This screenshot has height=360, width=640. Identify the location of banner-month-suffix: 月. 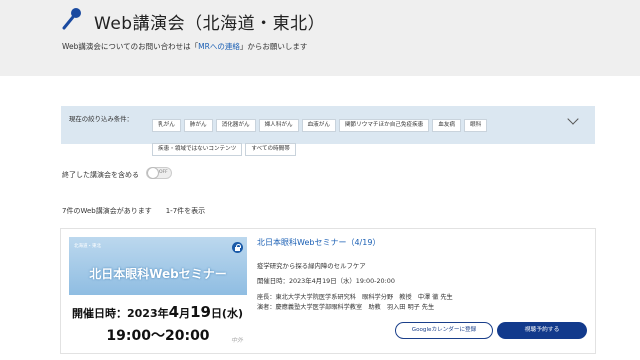
(185, 313).